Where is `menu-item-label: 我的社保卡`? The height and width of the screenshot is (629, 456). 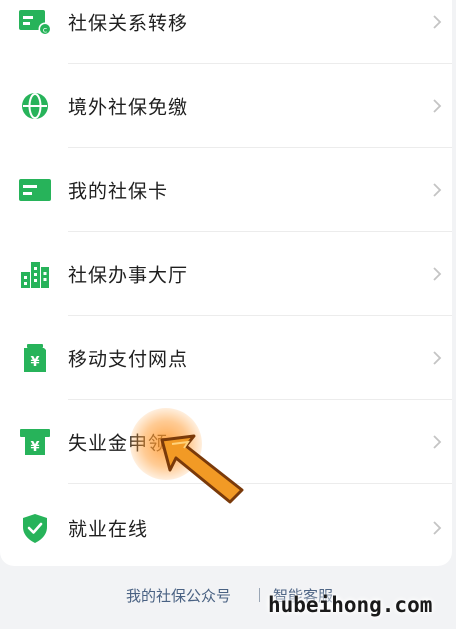
menu-item-label: 我的社保卡 is located at coordinates (118, 191).